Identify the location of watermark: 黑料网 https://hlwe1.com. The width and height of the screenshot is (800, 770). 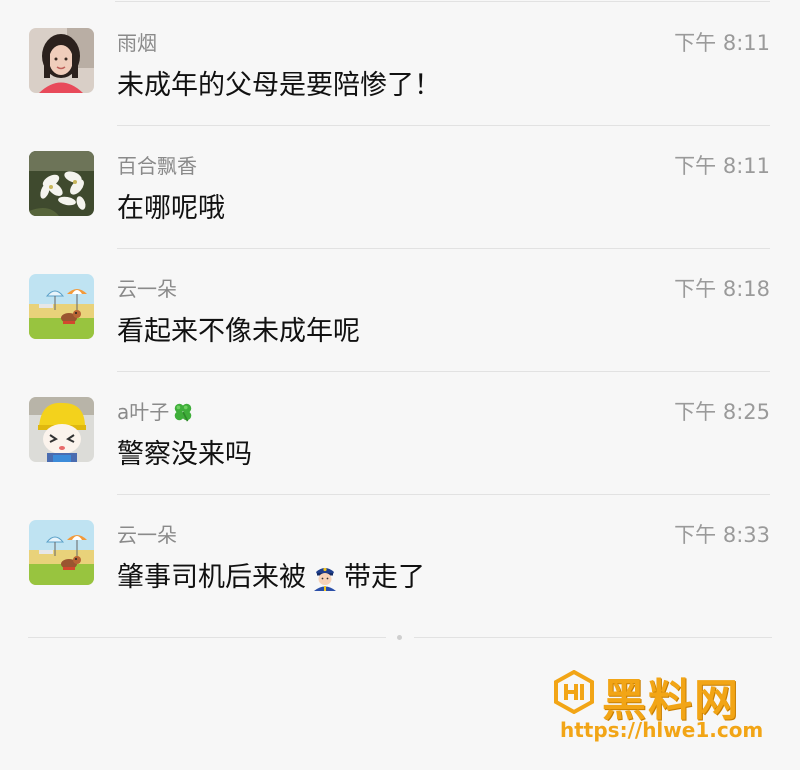
(662, 708).